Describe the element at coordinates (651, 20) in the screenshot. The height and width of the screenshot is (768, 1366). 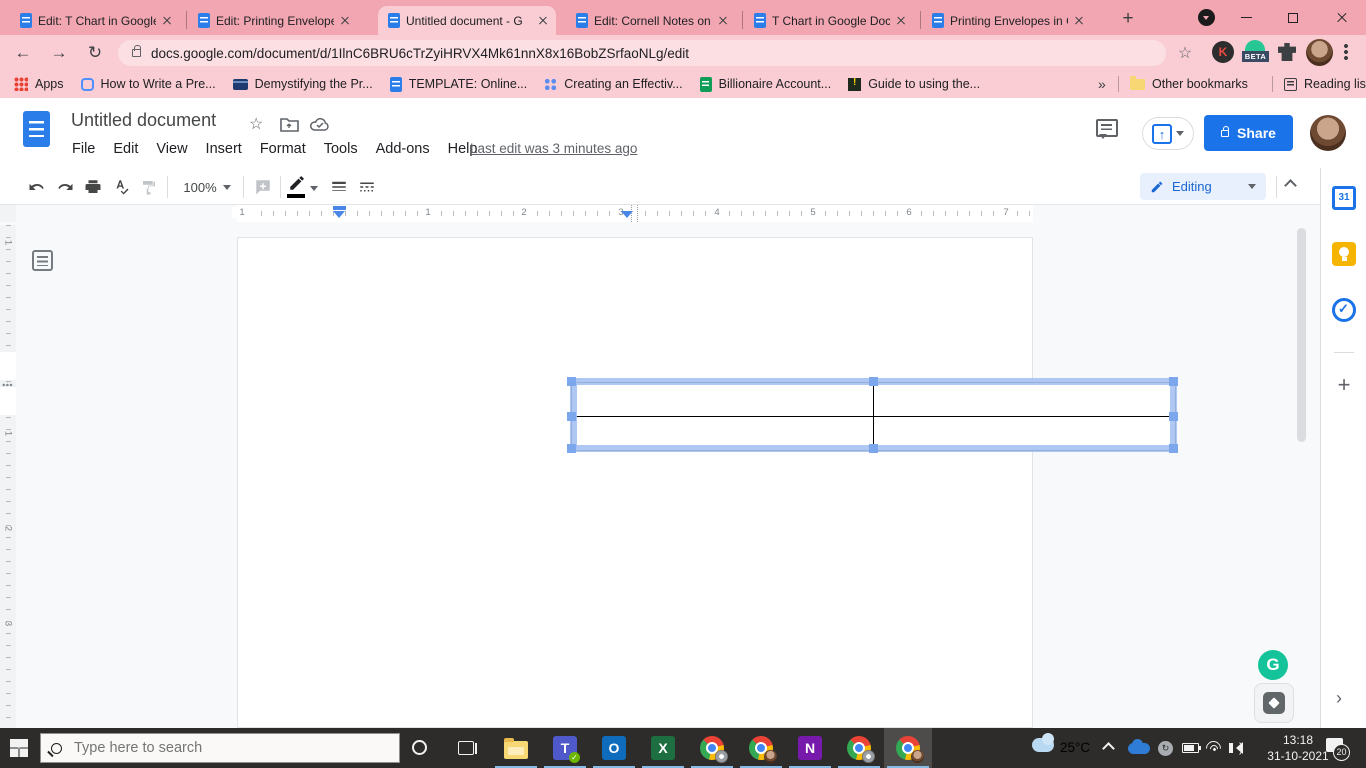
I see `tab-4: Edit: Cornell Notes on` at that location.